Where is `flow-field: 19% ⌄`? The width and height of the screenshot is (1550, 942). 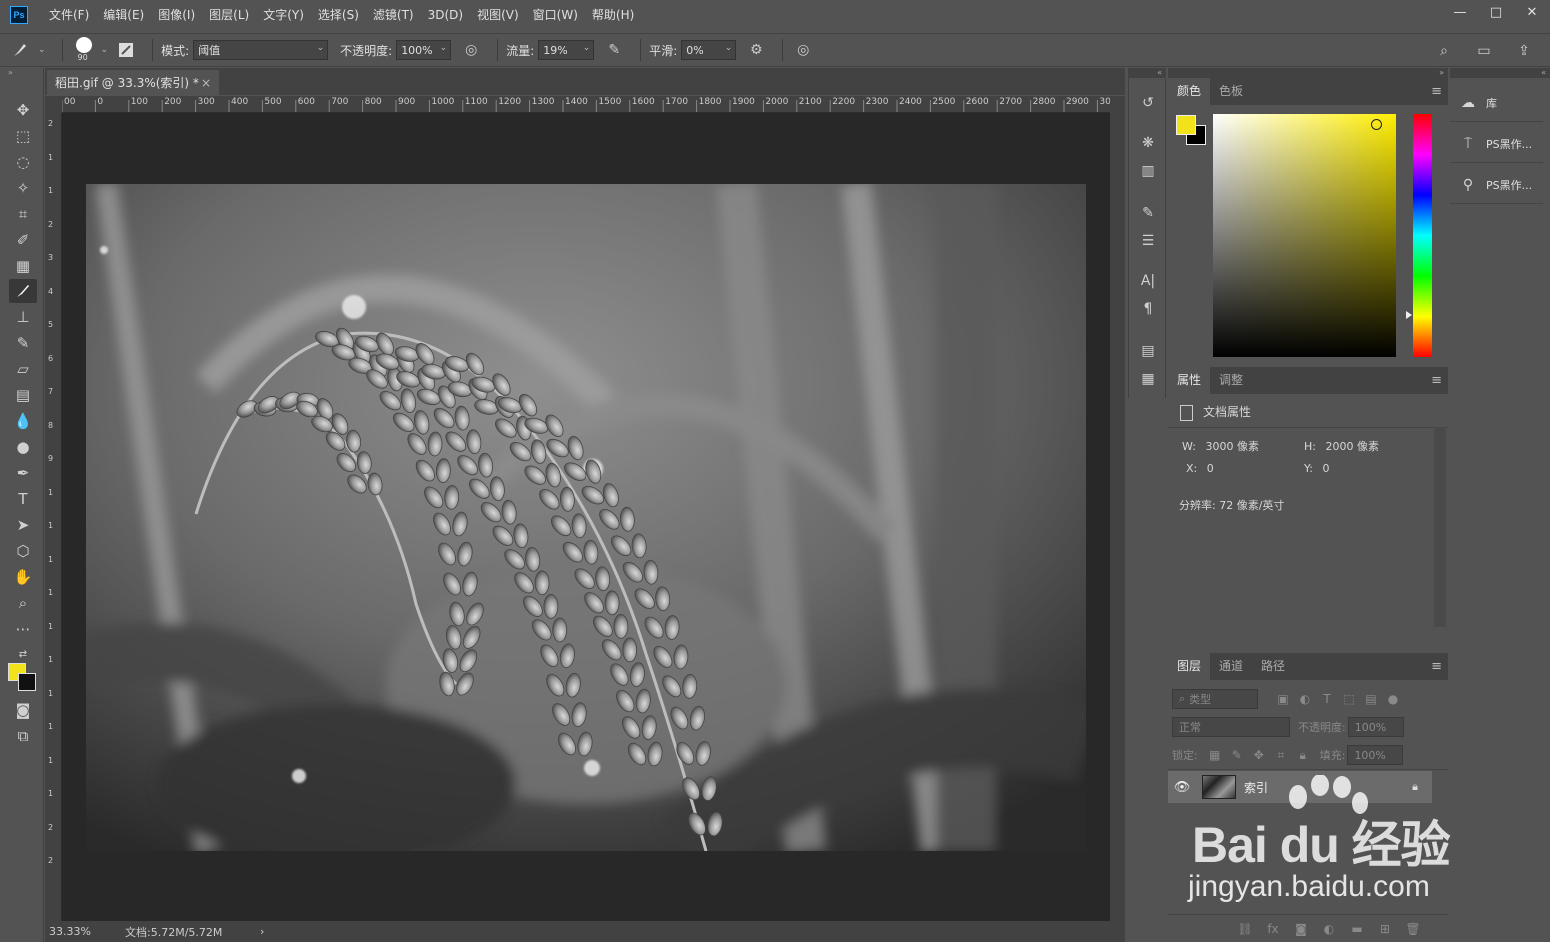
flow-field: 19% ⌄ is located at coordinates (566, 50).